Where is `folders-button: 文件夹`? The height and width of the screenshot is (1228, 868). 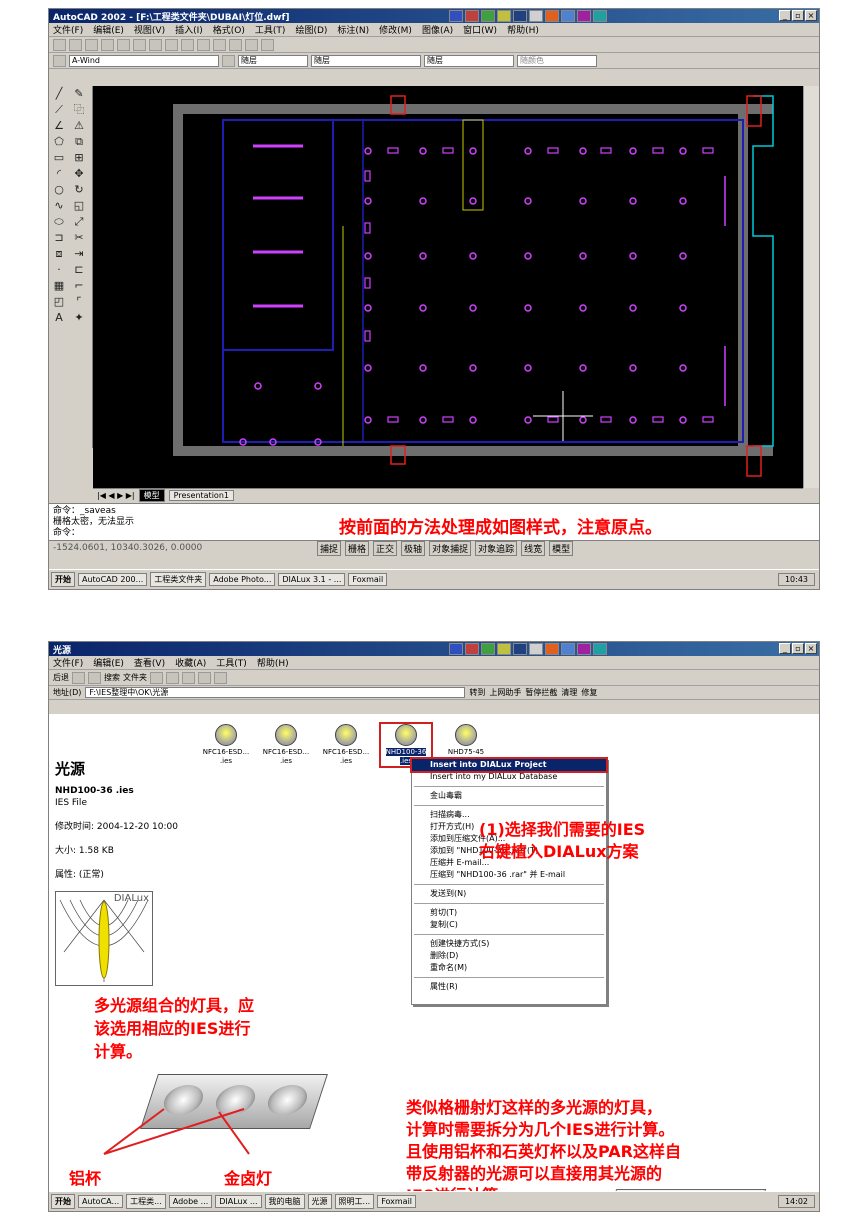 folders-button: 文件夹 is located at coordinates (135, 677).